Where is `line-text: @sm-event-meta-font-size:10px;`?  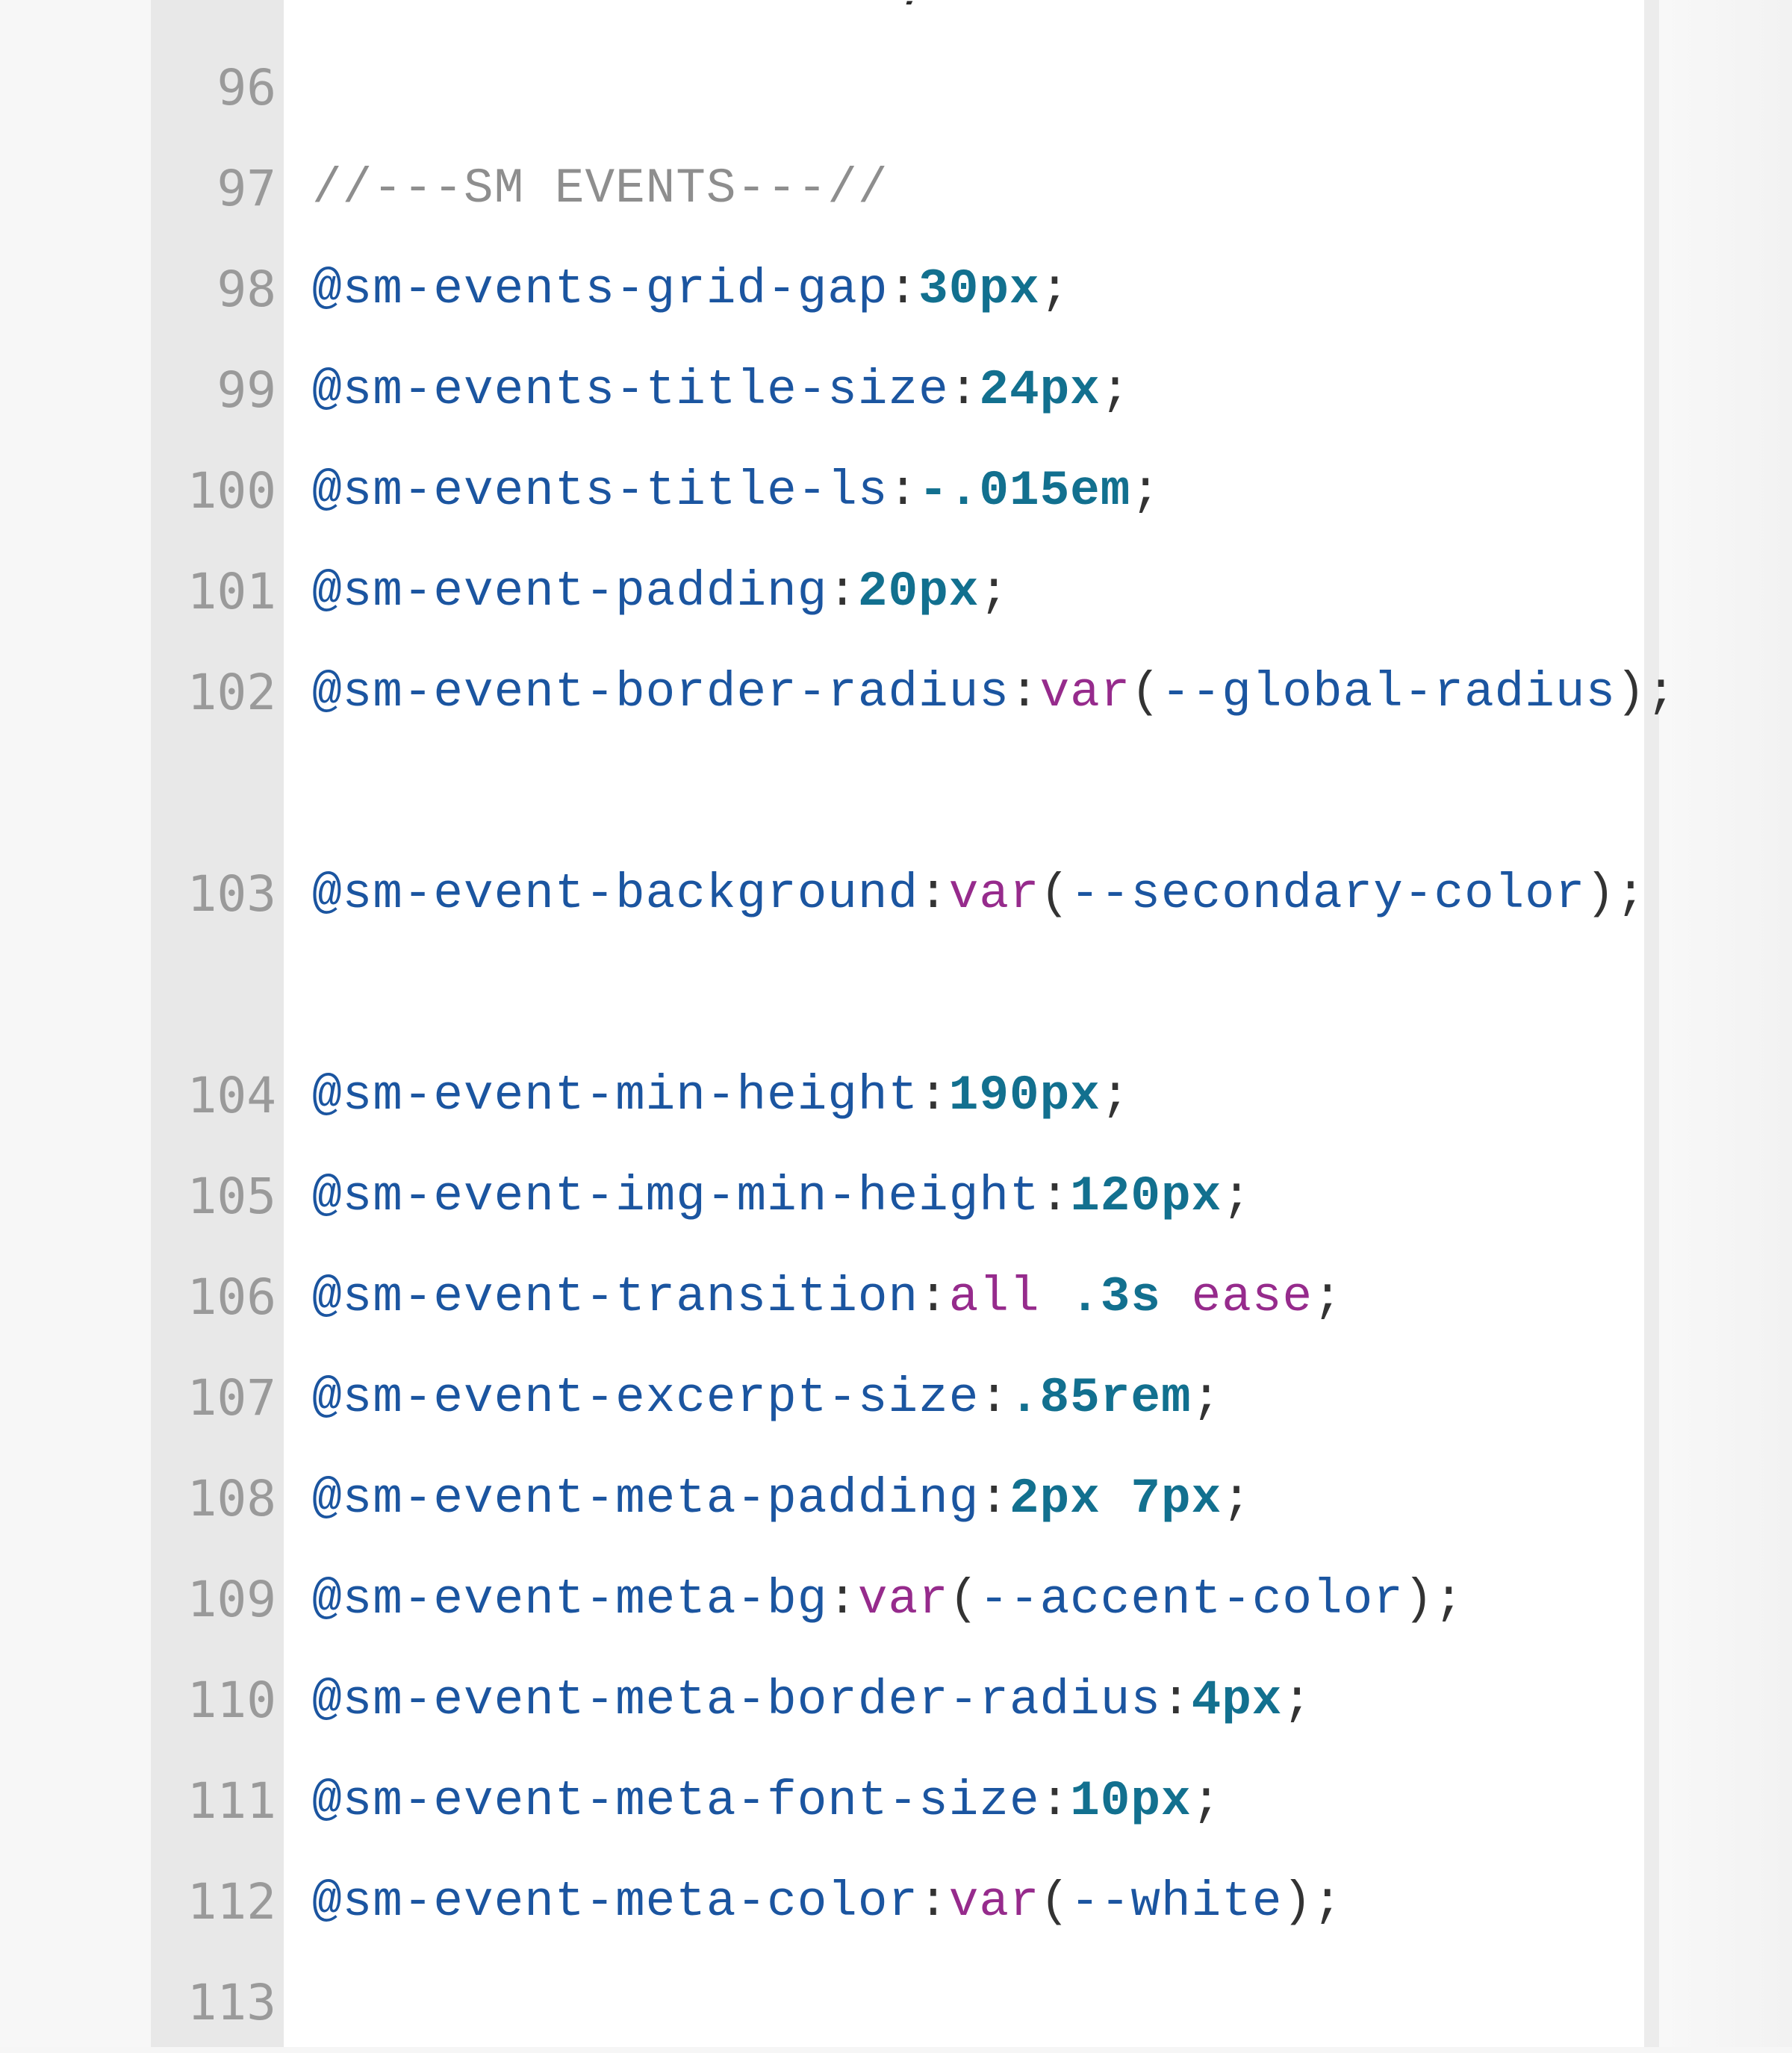 line-text: @sm-event-meta-font-size:10px; is located at coordinates (1006, 1801).